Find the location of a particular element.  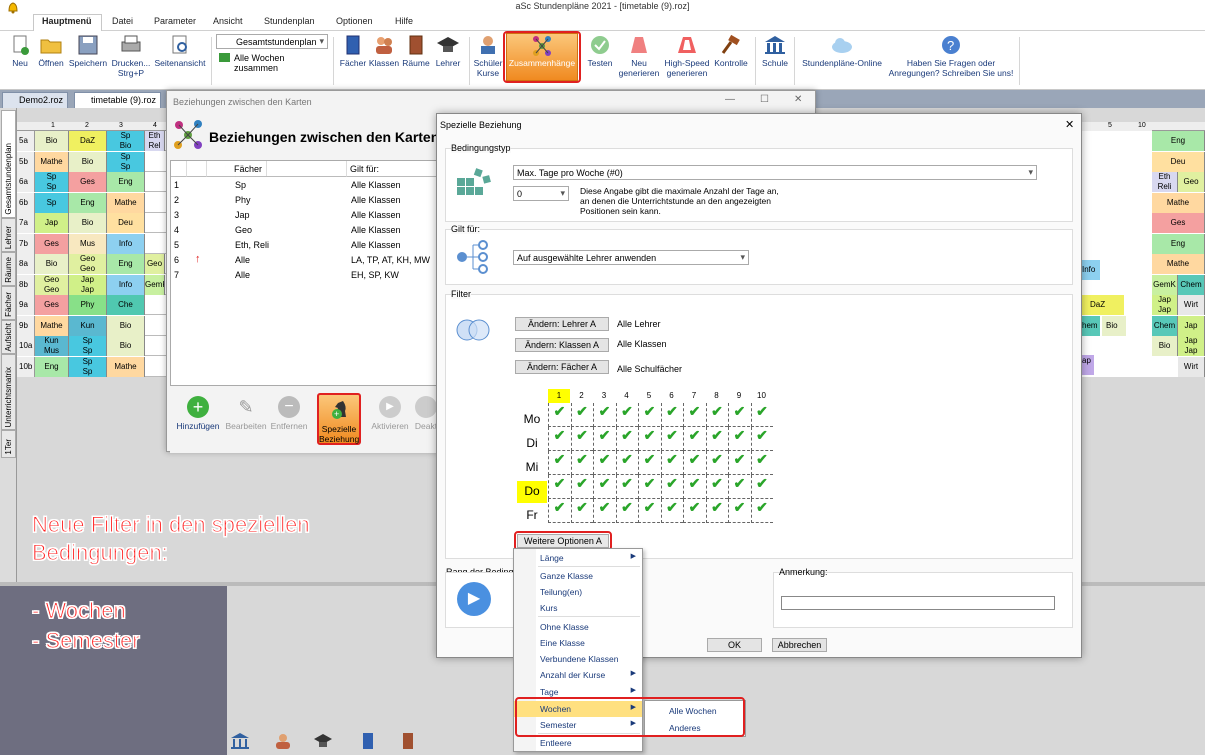

book-icon is located at coordinates (368, 741).